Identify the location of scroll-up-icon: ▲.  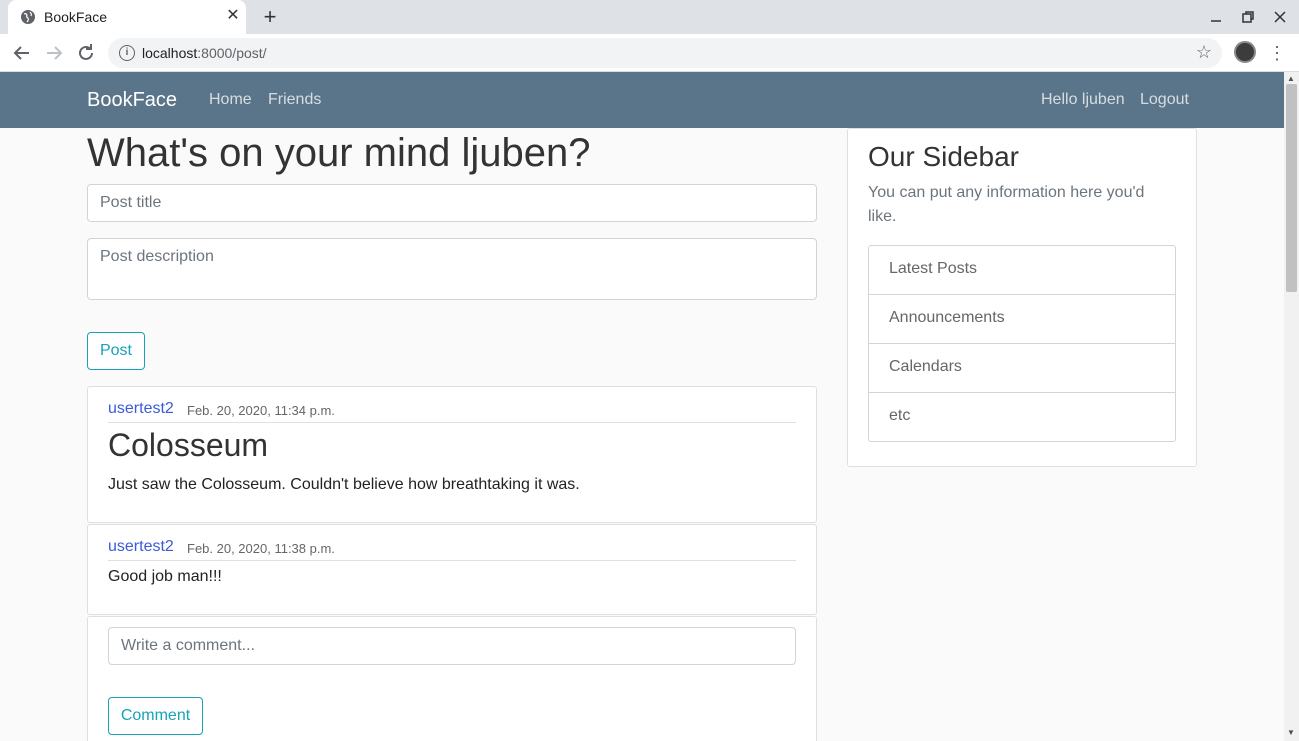
(1291, 78).